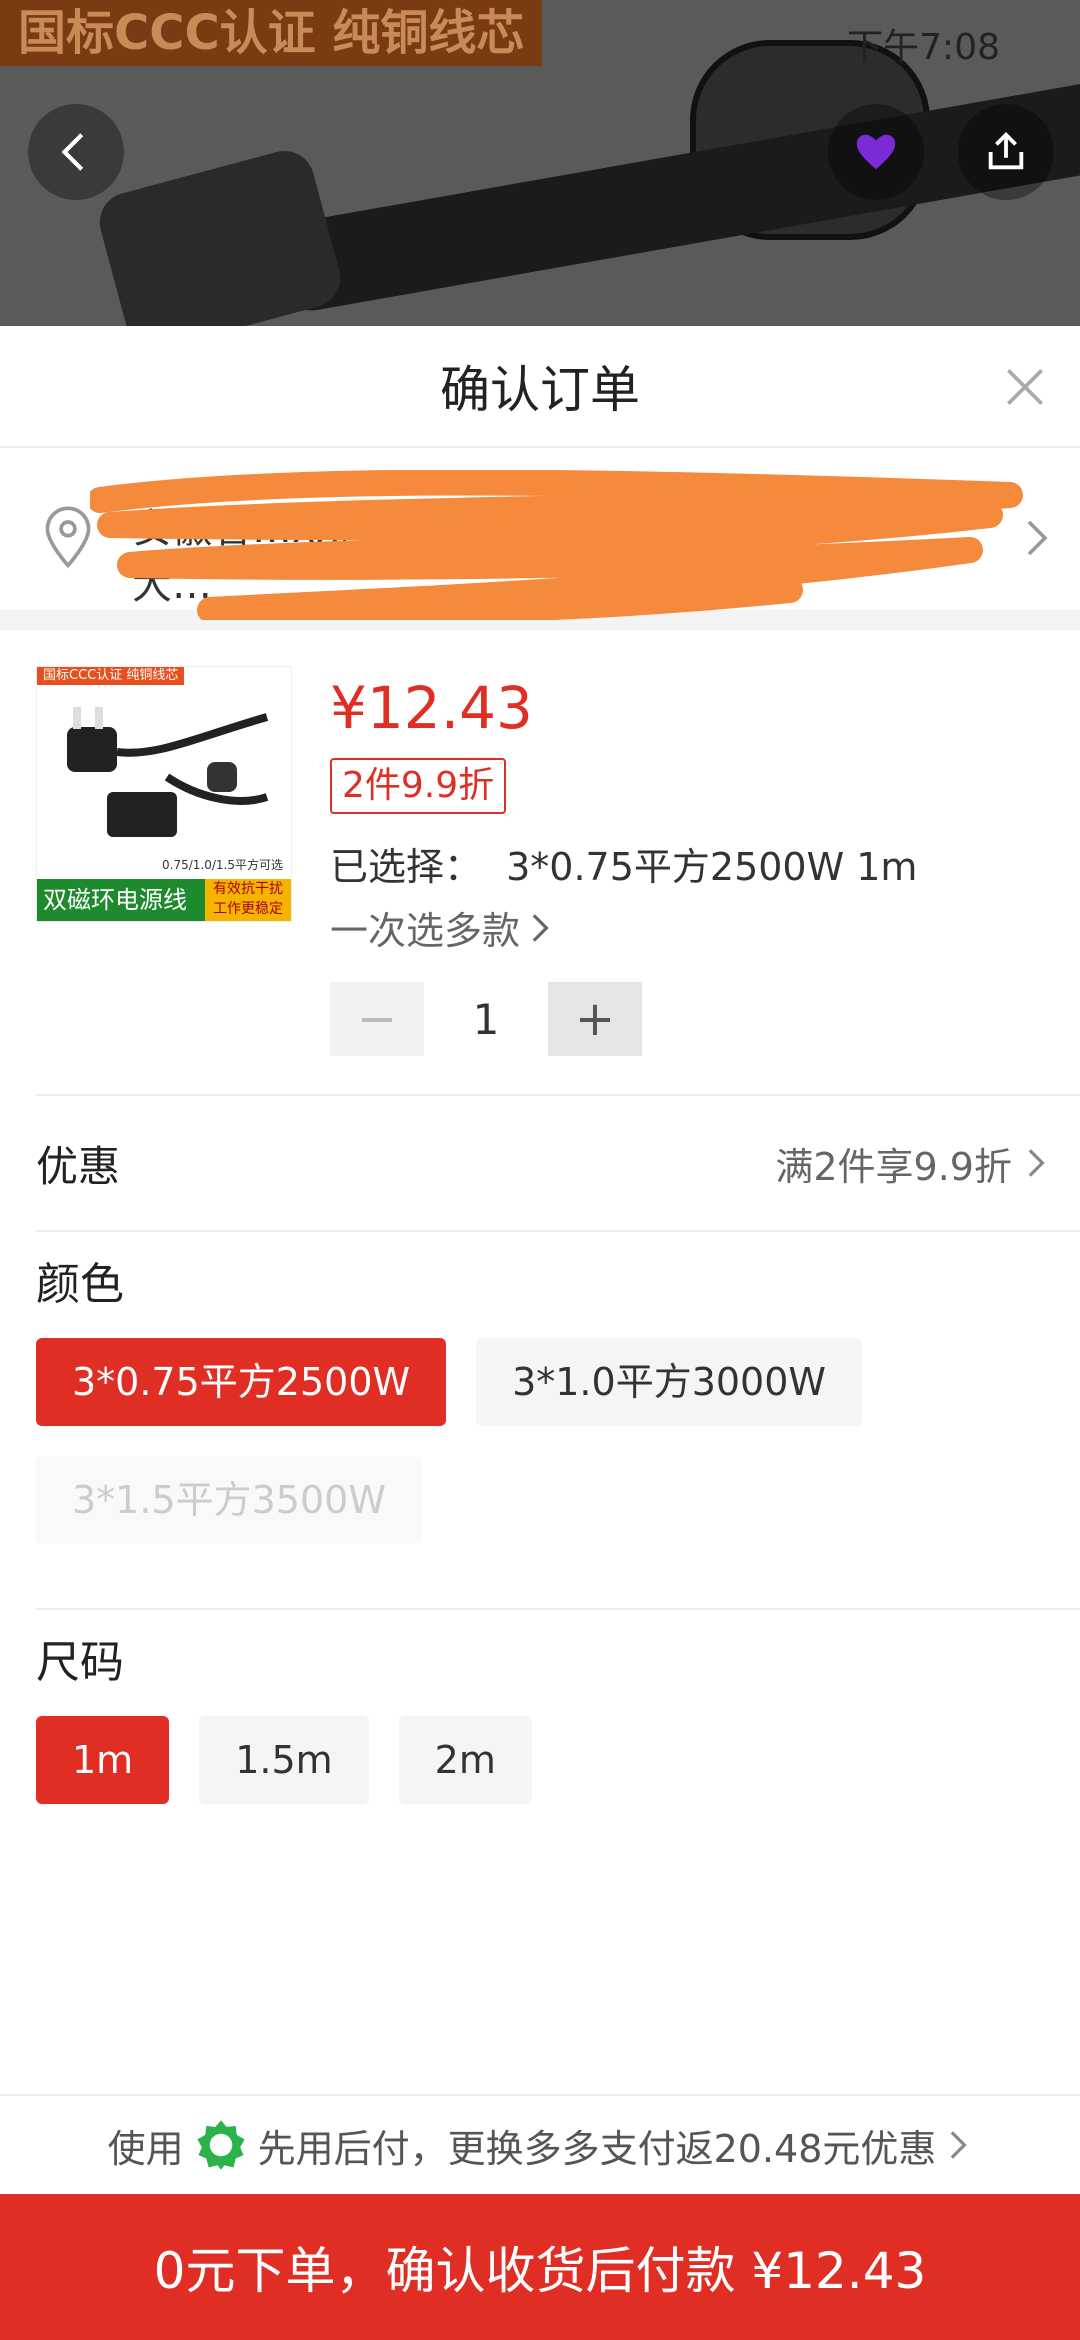 This screenshot has width=1080, height=2340. I want to click on plug-image, so click(220, 235).